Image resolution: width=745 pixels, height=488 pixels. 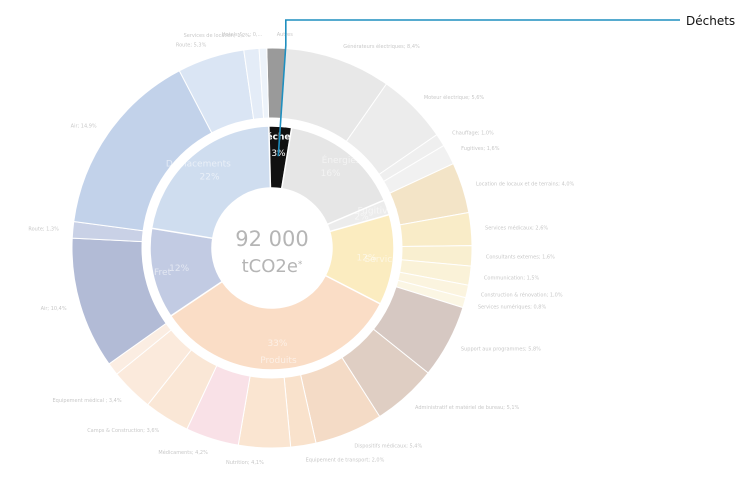 What do you see at coordinates (300, 265) in the screenshot?
I see `total-unit-mark: *` at bounding box center [300, 265].